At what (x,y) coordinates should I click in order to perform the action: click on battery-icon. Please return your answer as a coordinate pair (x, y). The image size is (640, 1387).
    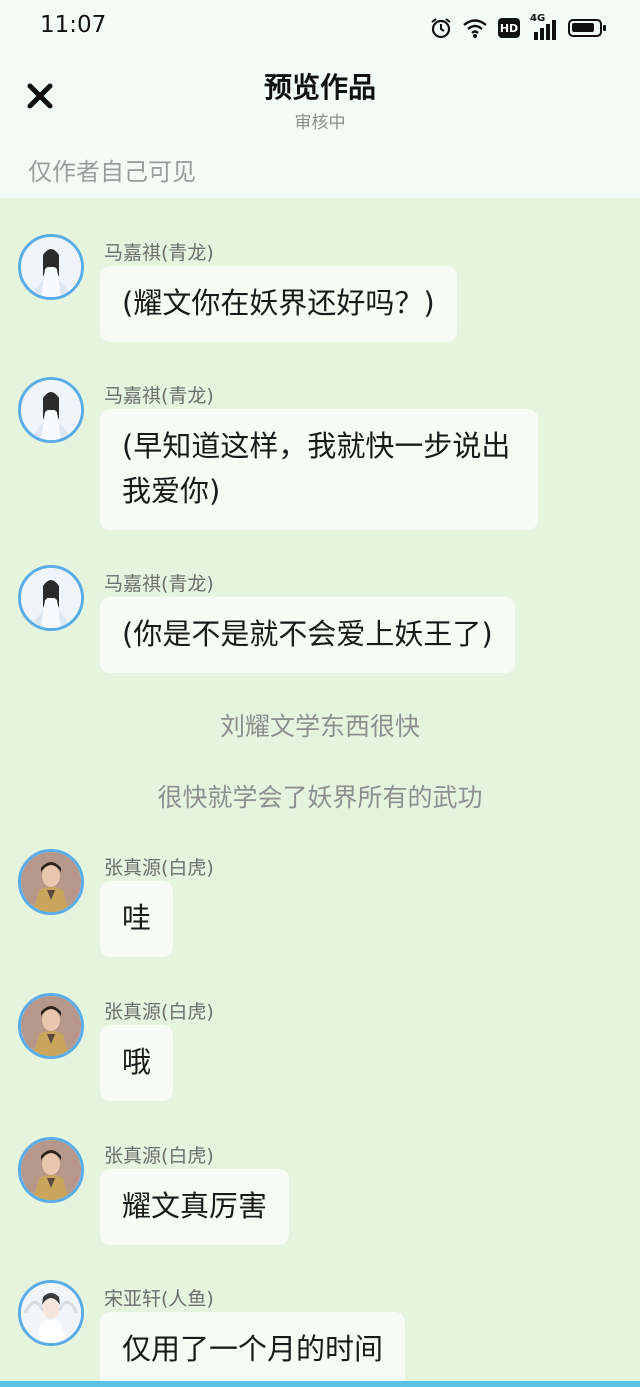
    Looking at the image, I should click on (587, 28).